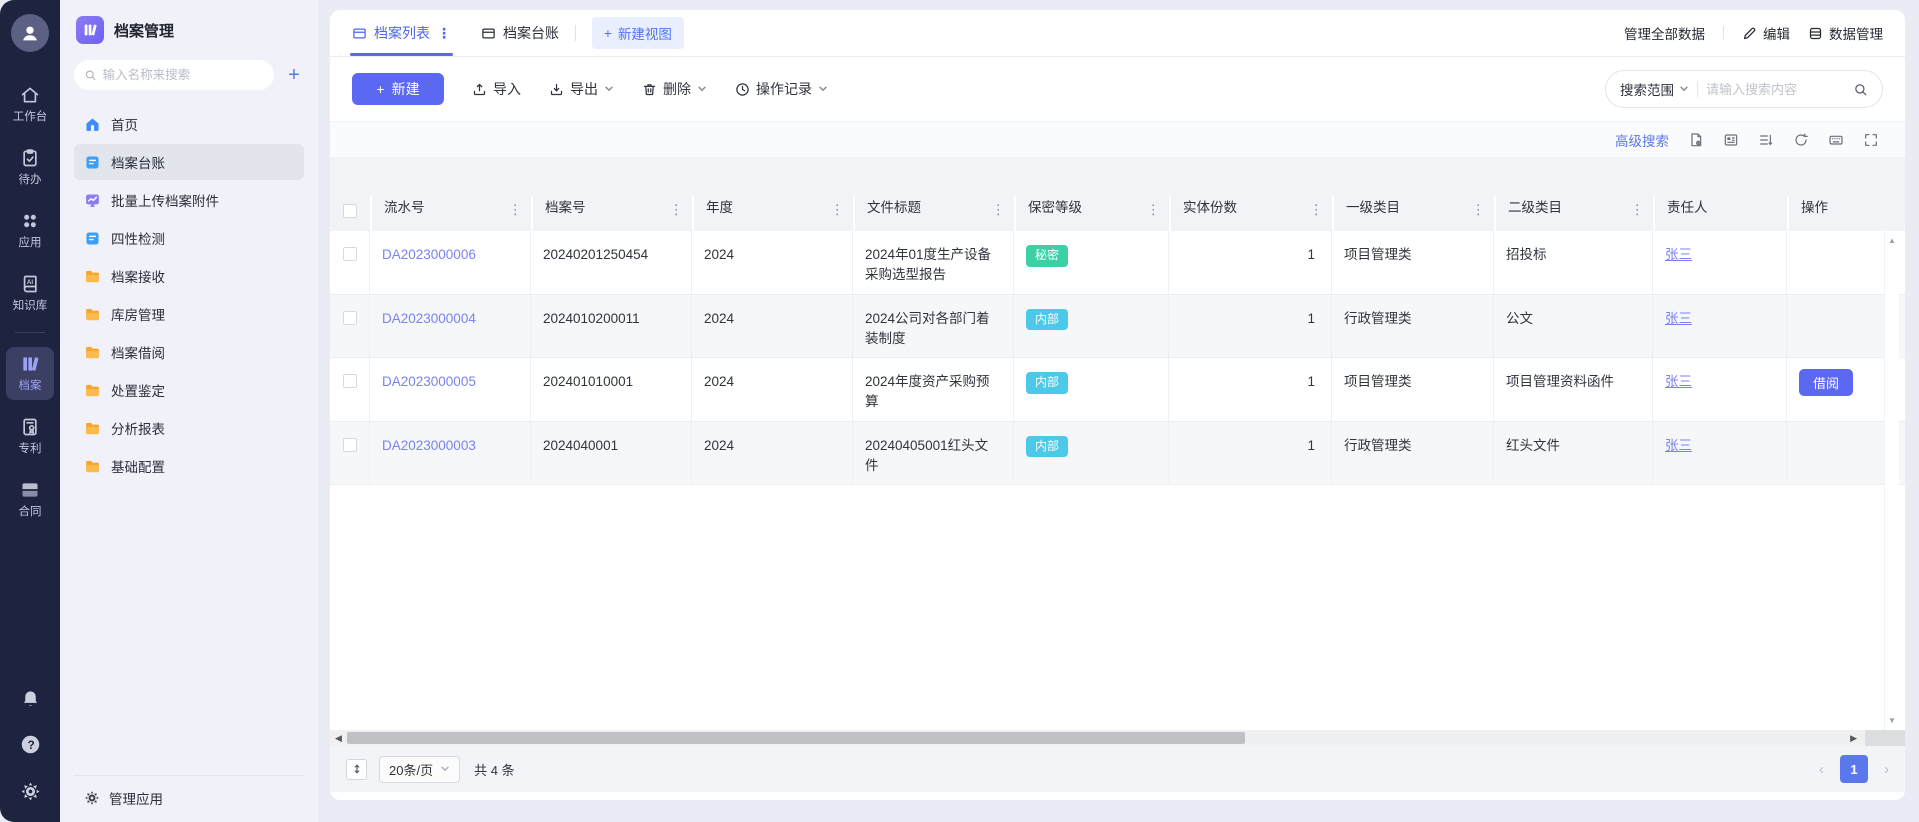  Describe the element at coordinates (30, 104) in the screenshot. I see `rail-item-workbench: 工作台` at that location.